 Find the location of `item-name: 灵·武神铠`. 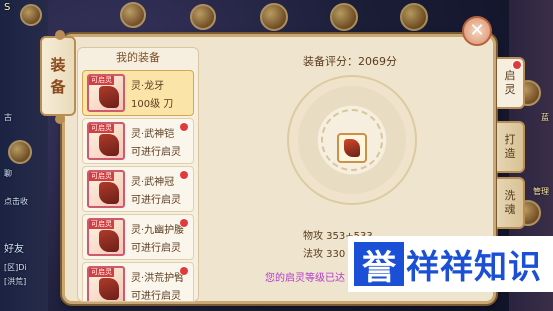

item-name: 灵·武神铠 is located at coordinates (153, 134).